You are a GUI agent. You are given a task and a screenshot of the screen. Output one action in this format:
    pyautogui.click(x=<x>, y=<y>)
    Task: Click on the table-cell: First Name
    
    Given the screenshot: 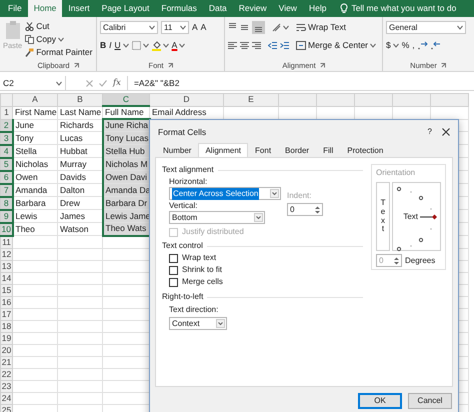 What is the action you would take?
    pyautogui.click(x=35, y=112)
    